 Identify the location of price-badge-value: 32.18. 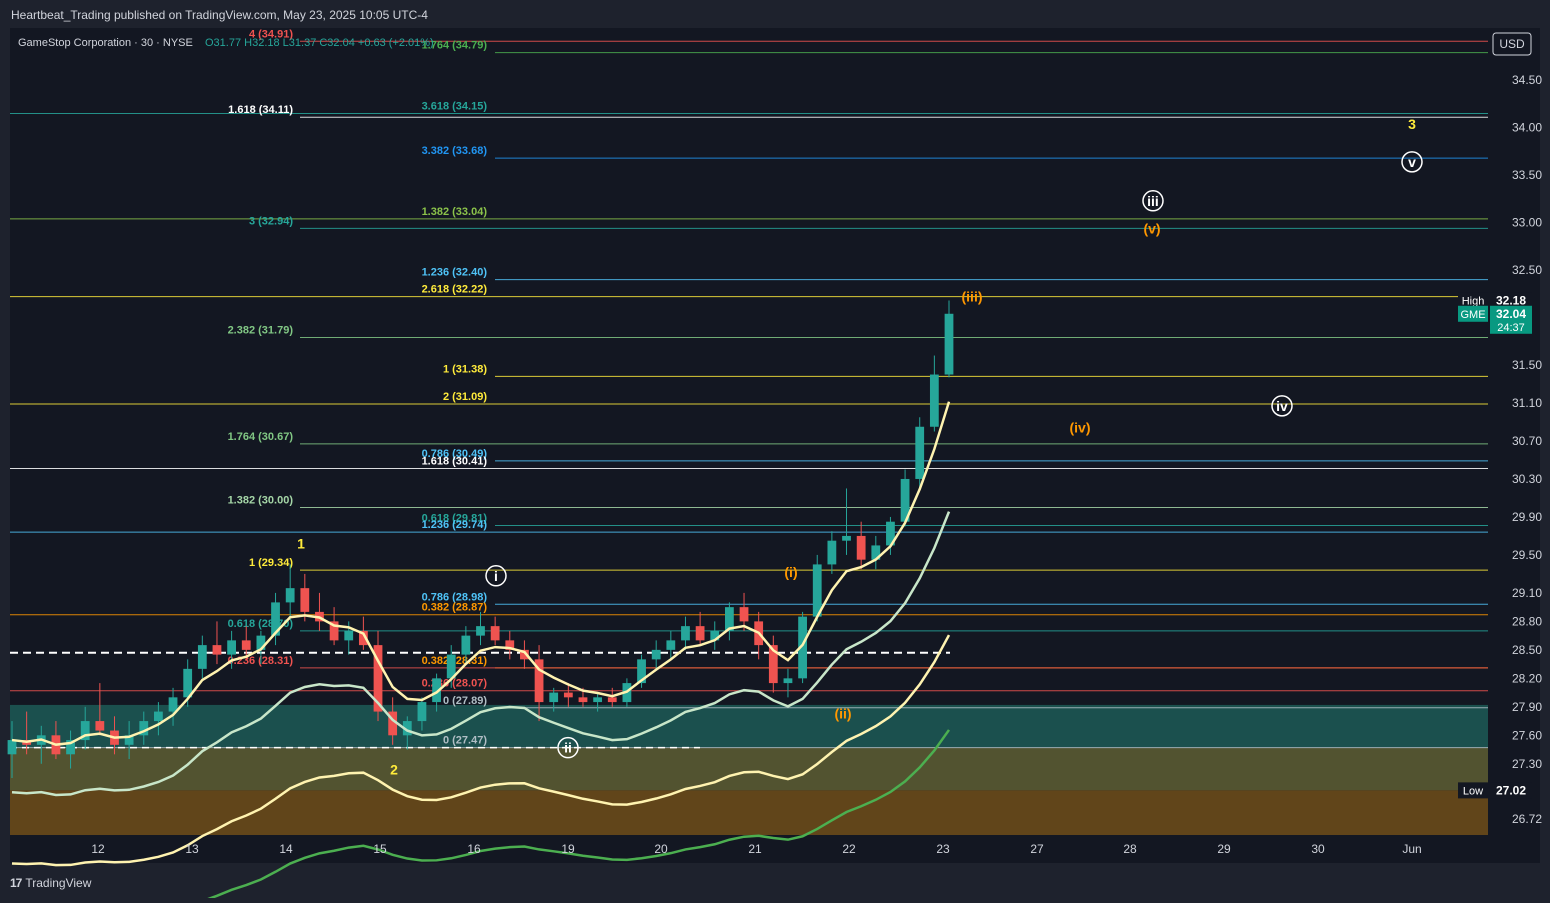
(1511, 300).